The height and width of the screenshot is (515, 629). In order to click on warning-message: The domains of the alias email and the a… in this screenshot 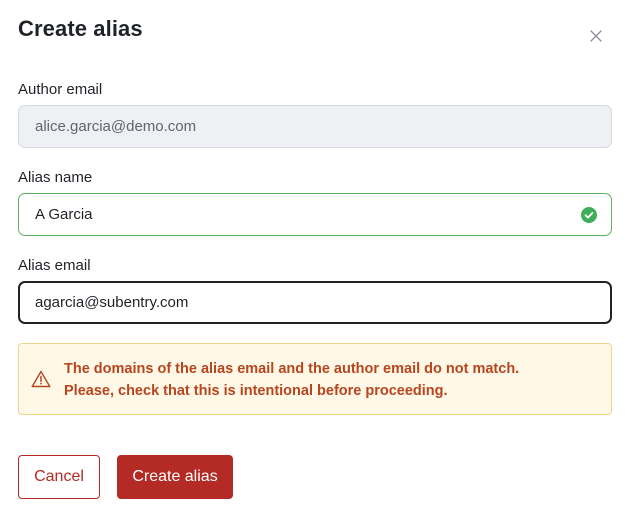, I will do `click(291, 380)`.